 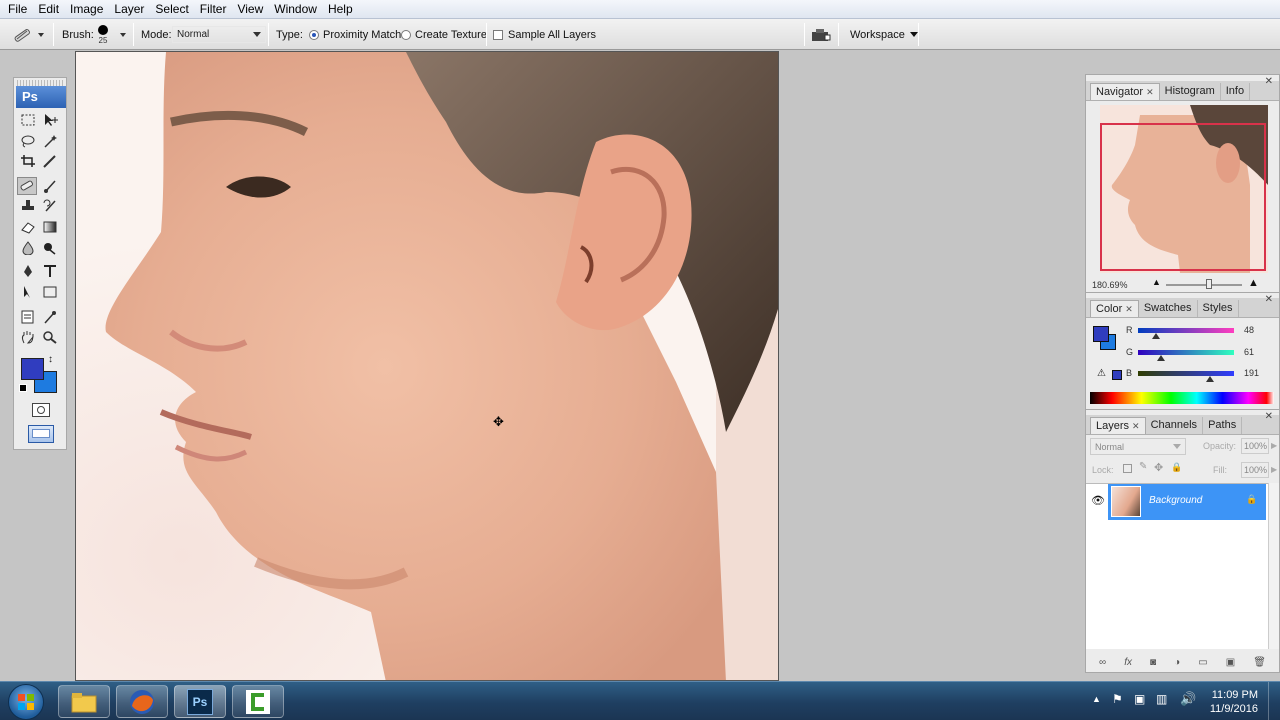 What do you see at coordinates (1183, 197) in the screenshot?
I see `navigator-view-box` at bounding box center [1183, 197].